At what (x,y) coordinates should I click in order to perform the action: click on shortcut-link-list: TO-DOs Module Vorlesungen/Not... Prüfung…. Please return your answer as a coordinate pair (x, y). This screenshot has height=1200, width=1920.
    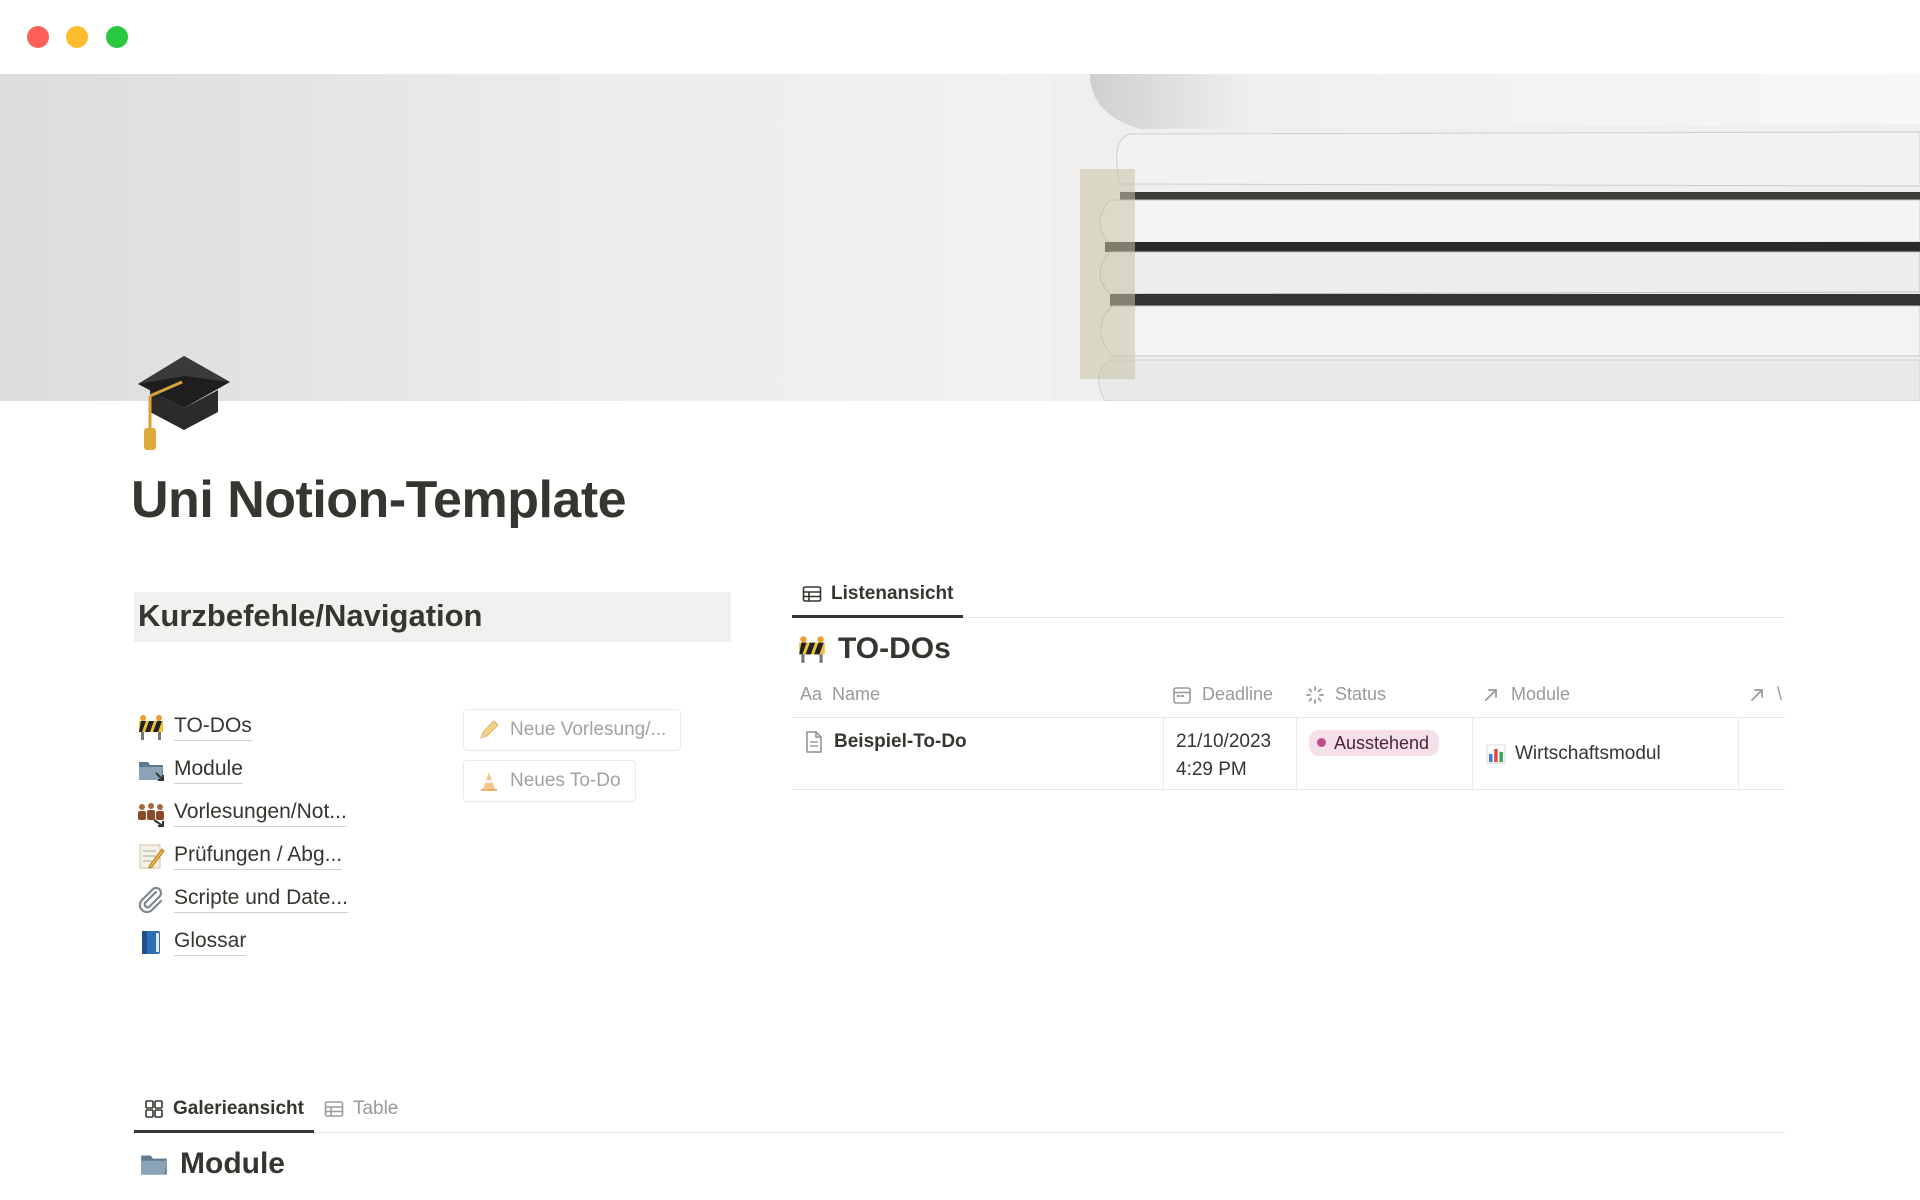
    Looking at the image, I should click on (242, 834).